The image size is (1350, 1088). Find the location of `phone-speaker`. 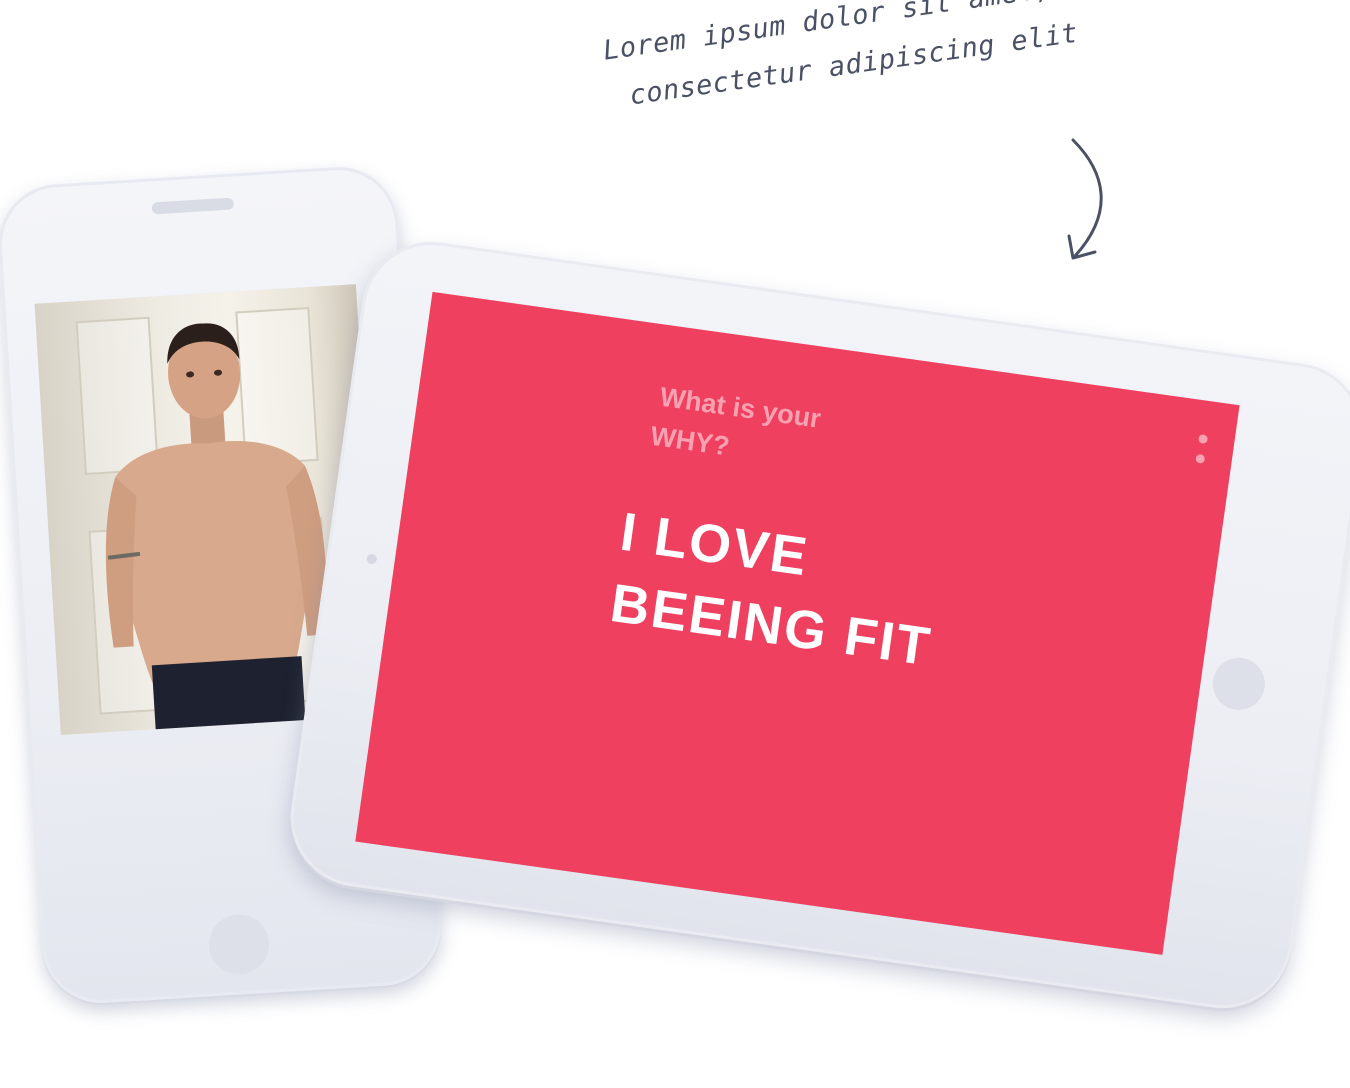

phone-speaker is located at coordinates (193, 206).